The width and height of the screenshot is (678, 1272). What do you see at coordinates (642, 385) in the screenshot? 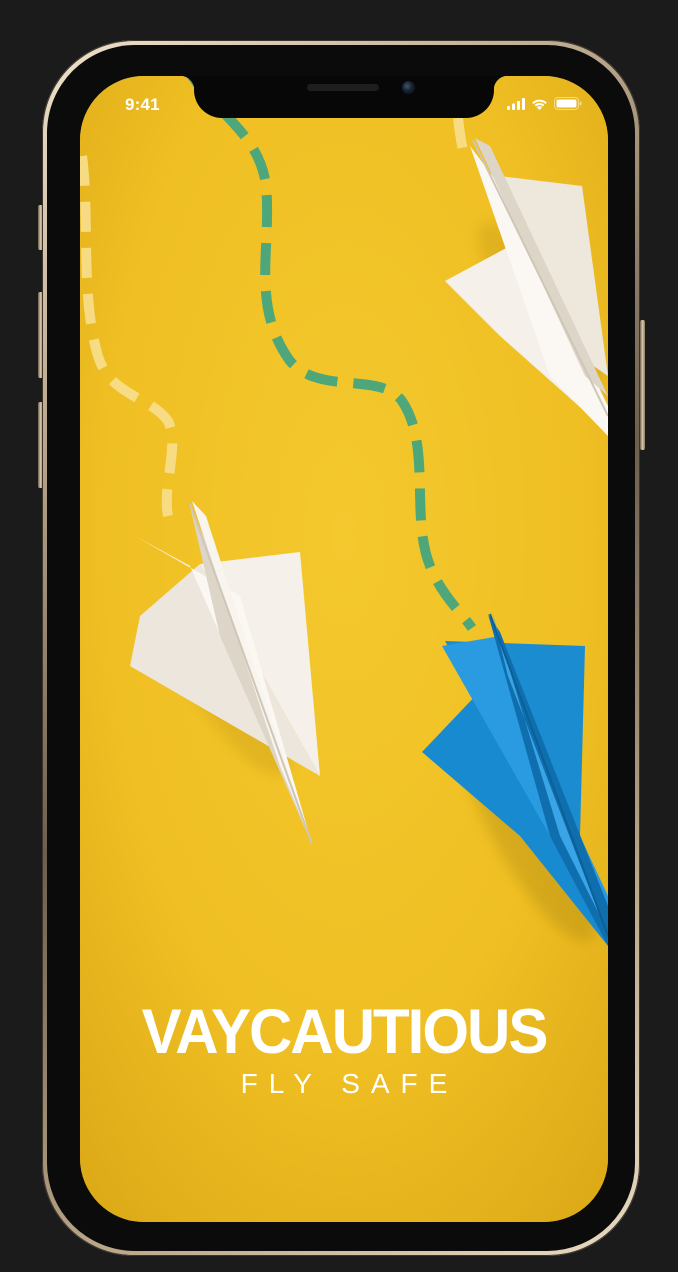
I see `power-button` at bounding box center [642, 385].